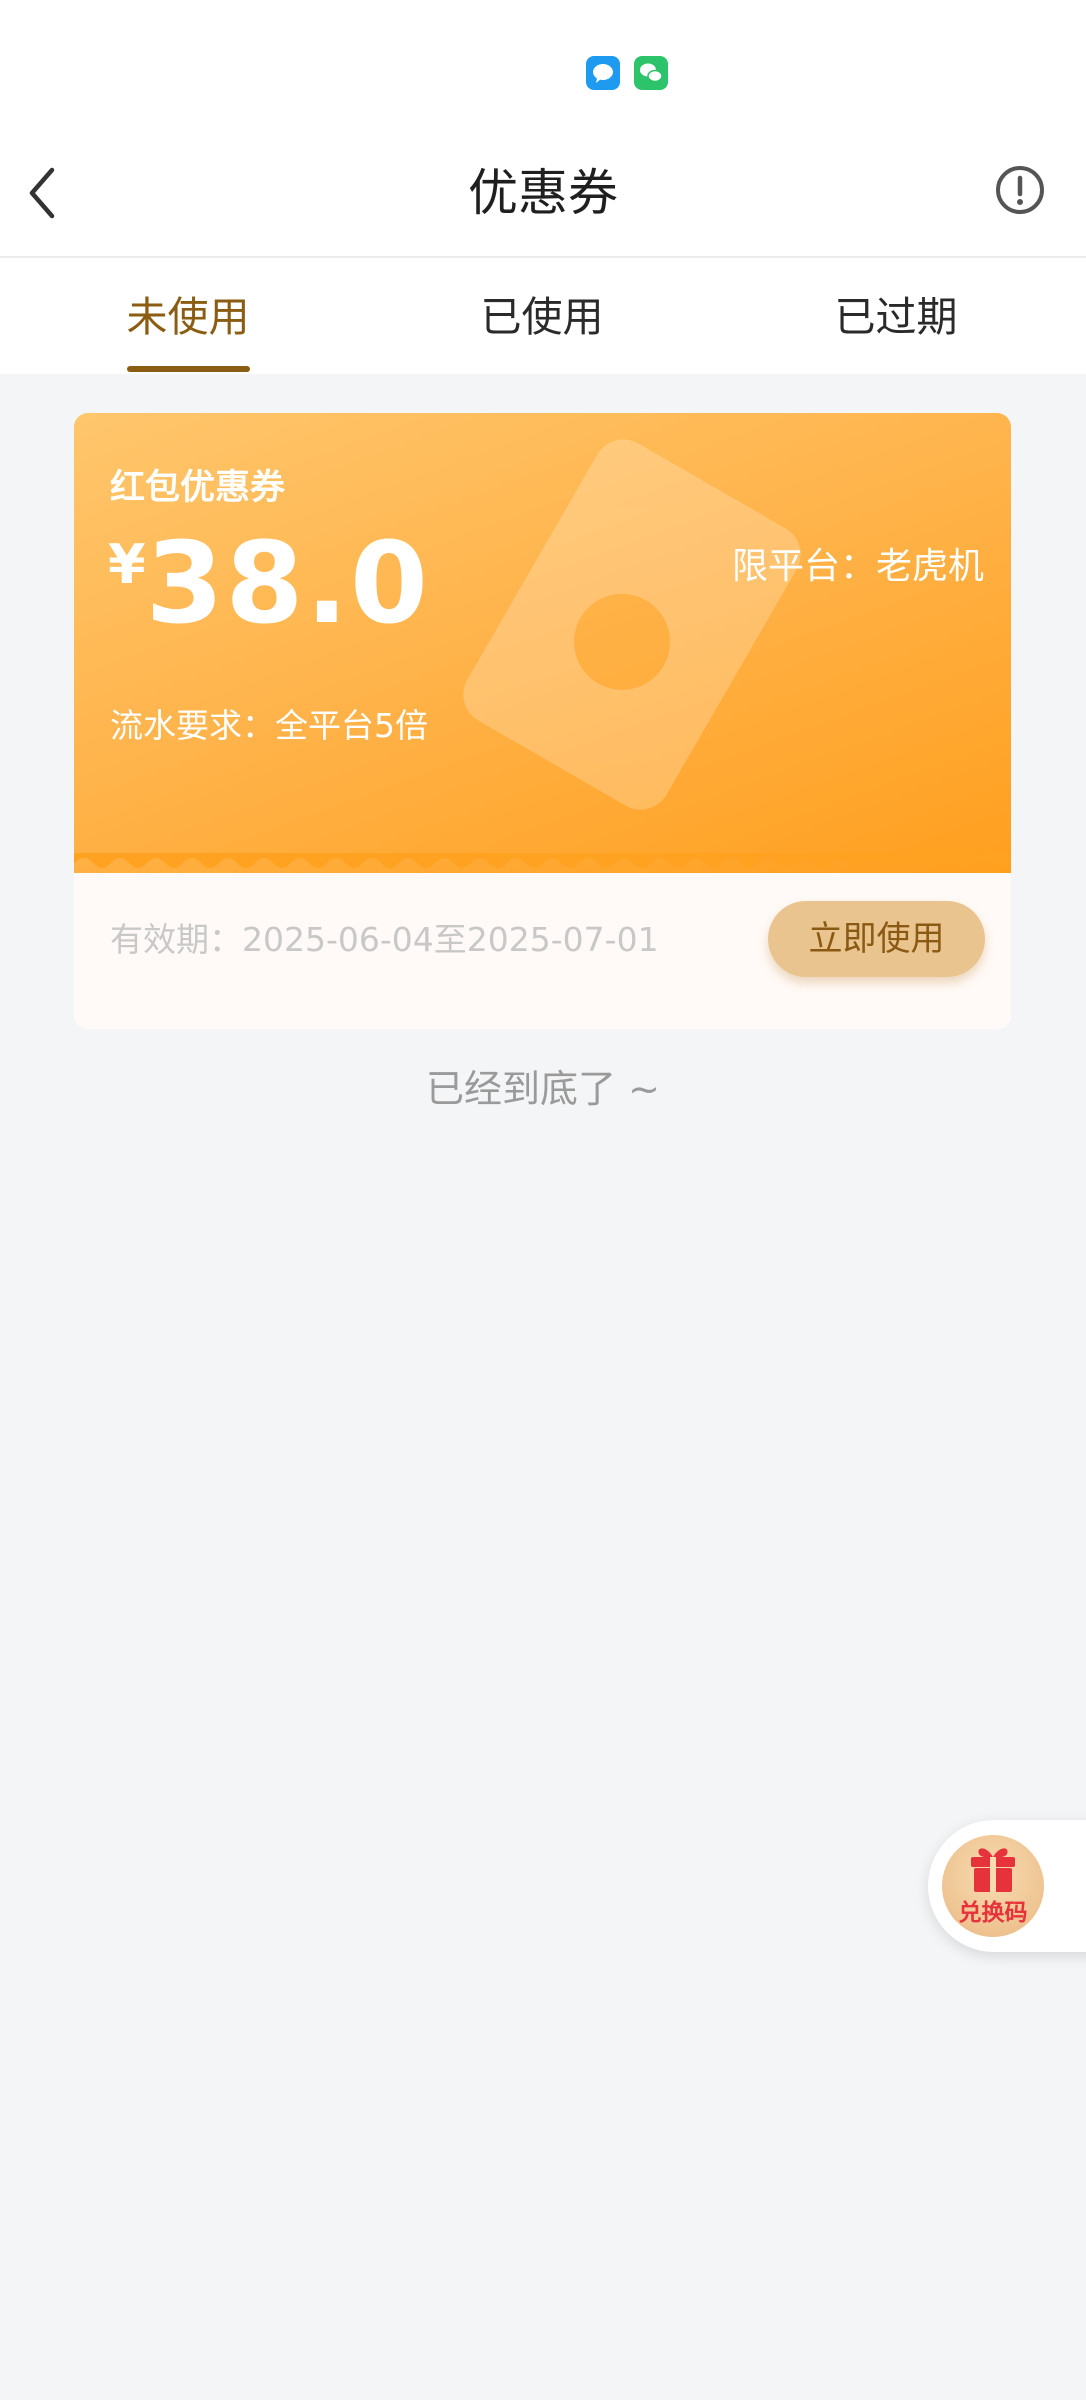  What do you see at coordinates (993, 1913) in the screenshot?
I see `redeem-label: 兑换码` at bounding box center [993, 1913].